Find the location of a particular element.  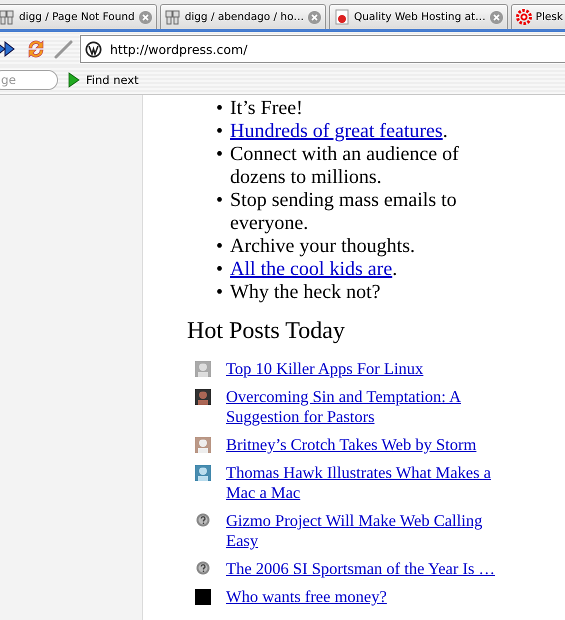

avatar-icon is located at coordinates (203, 597).